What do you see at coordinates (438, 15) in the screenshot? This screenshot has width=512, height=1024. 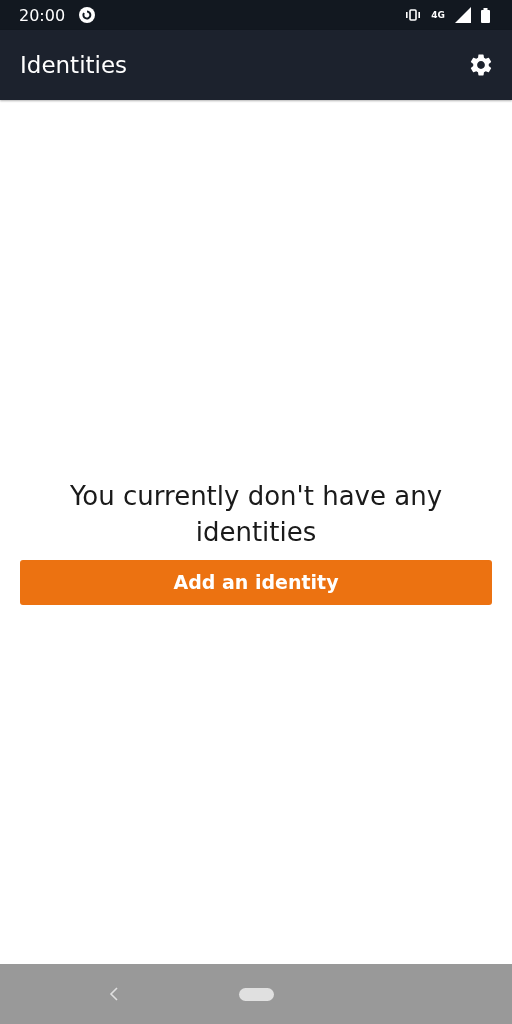 I see `network-label: 4G` at bounding box center [438, 15].